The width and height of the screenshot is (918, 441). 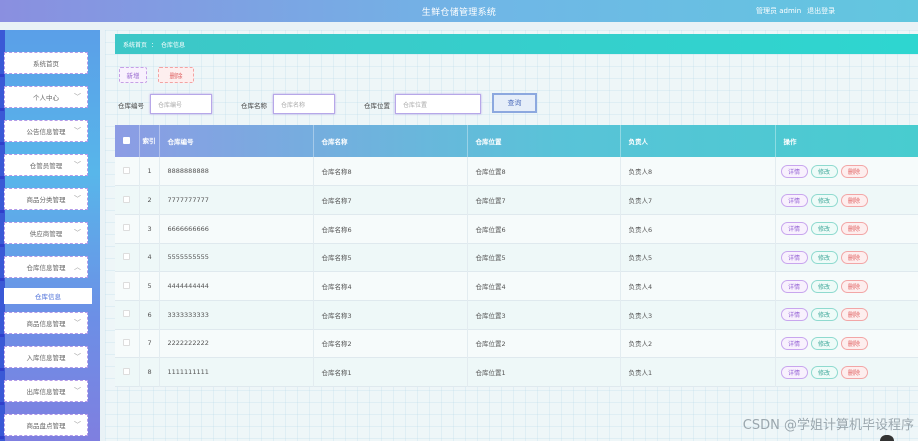 What do you see at coordinates (821, 11) in the screenshot?
I see `logout-link: 退出登录` at bounding box center [821, 11].